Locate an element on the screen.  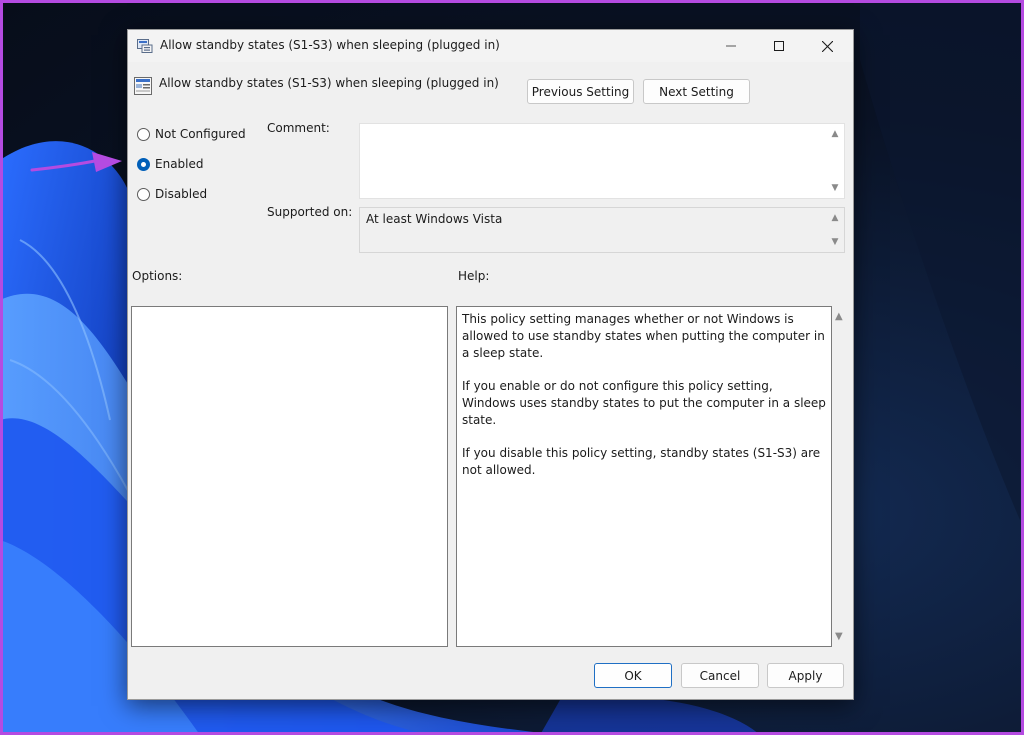
maximize-icon is located at coordinates (779, 46).